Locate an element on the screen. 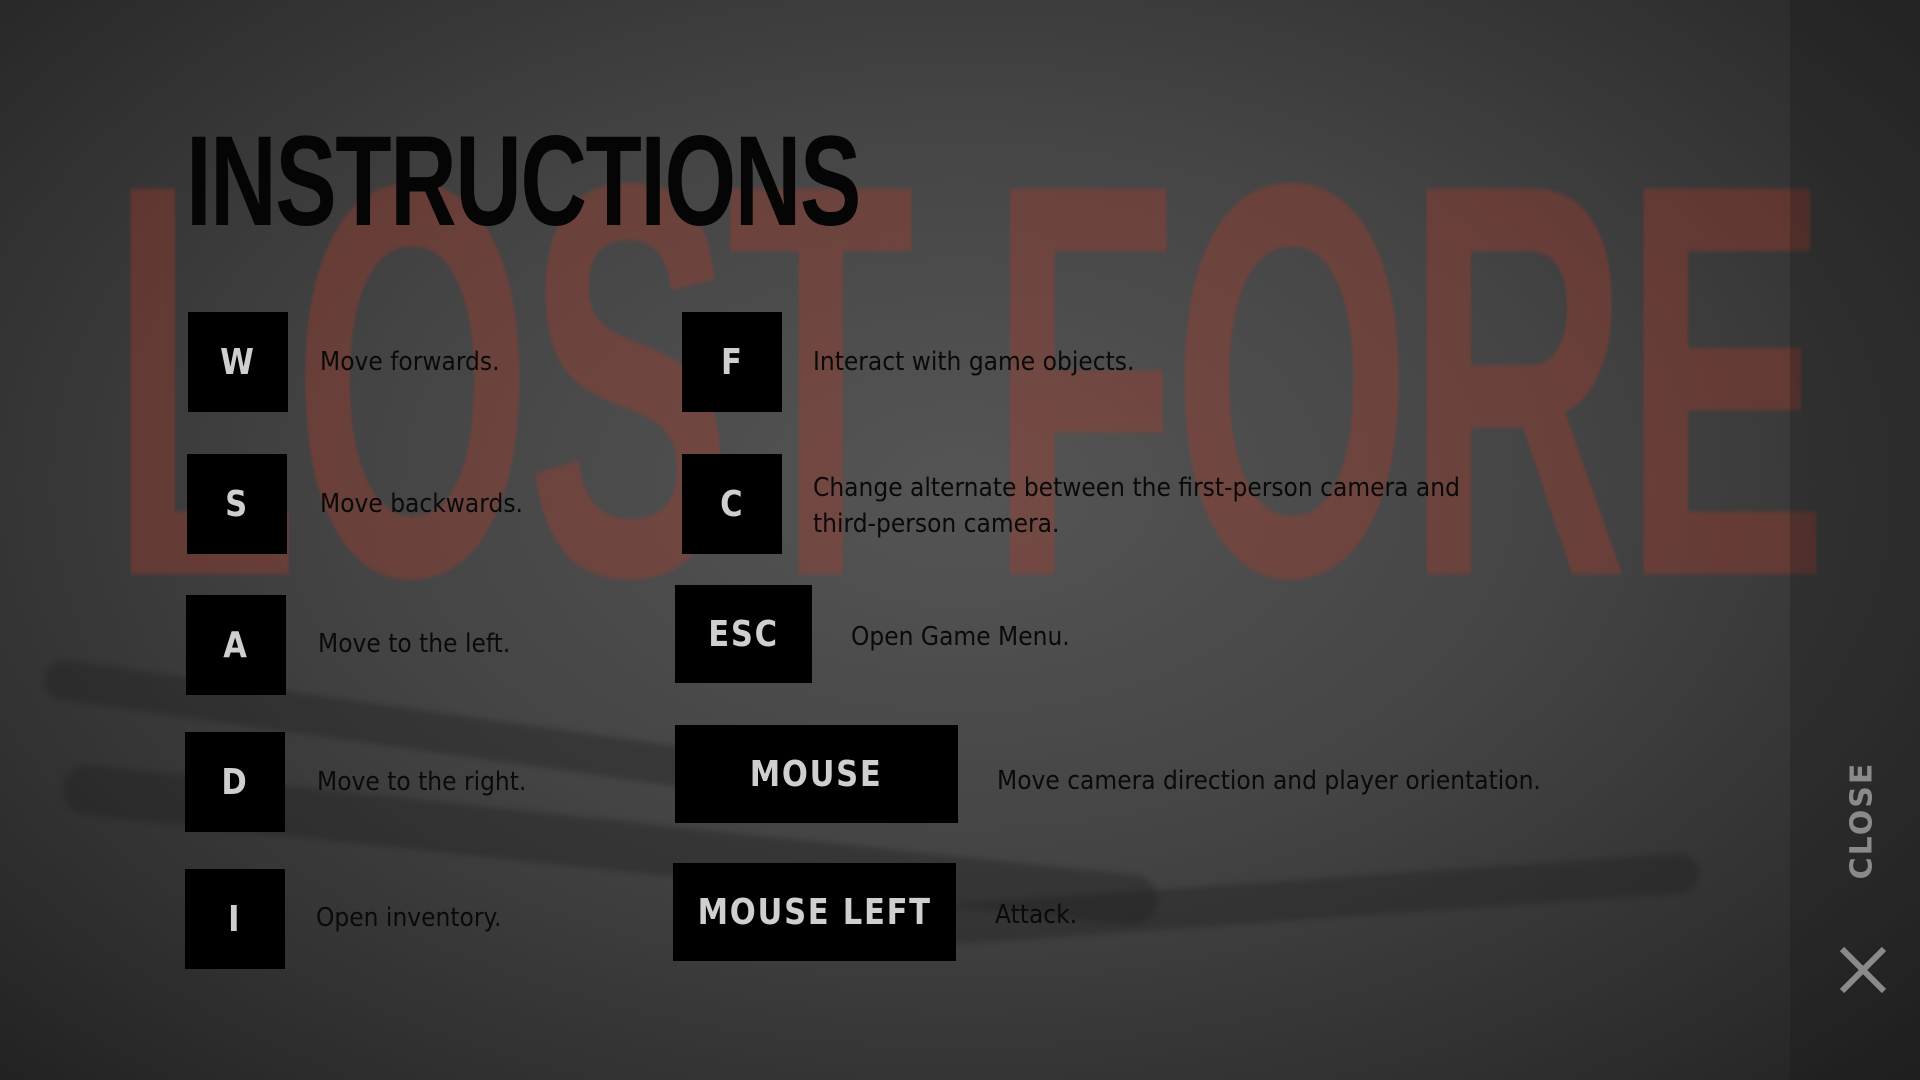  key-a-description: Move to the left. is located at coordinates (414, 644).